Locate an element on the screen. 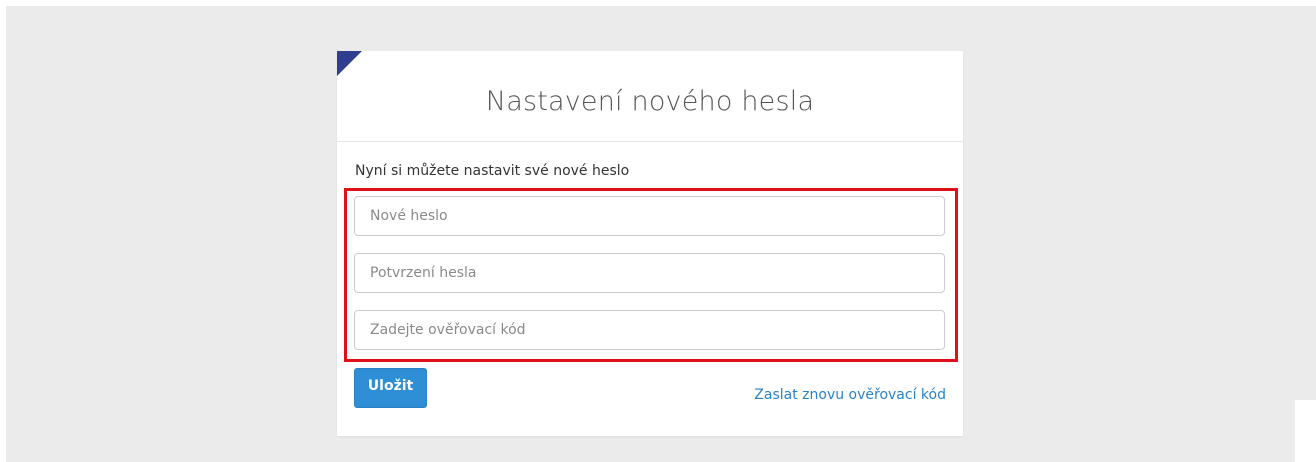 This screenshot has height=462, width=1316. page-edge is located at coordinates (1305, 431).